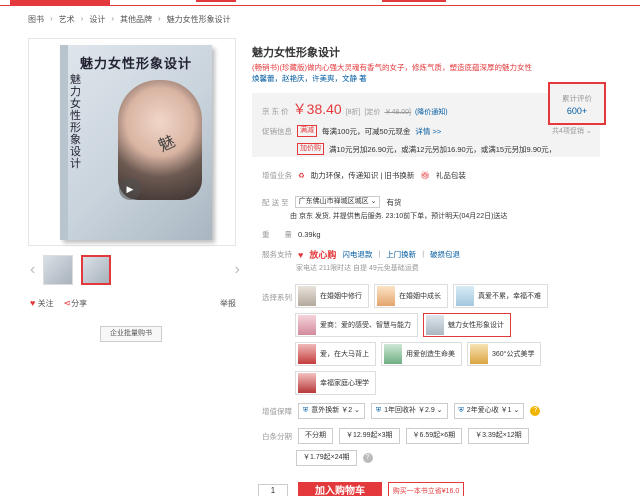 This screenshot has height=496, width=640. Describe the element at coordinates (64, 142) in the screenshot. I see `book-spine` at that location.